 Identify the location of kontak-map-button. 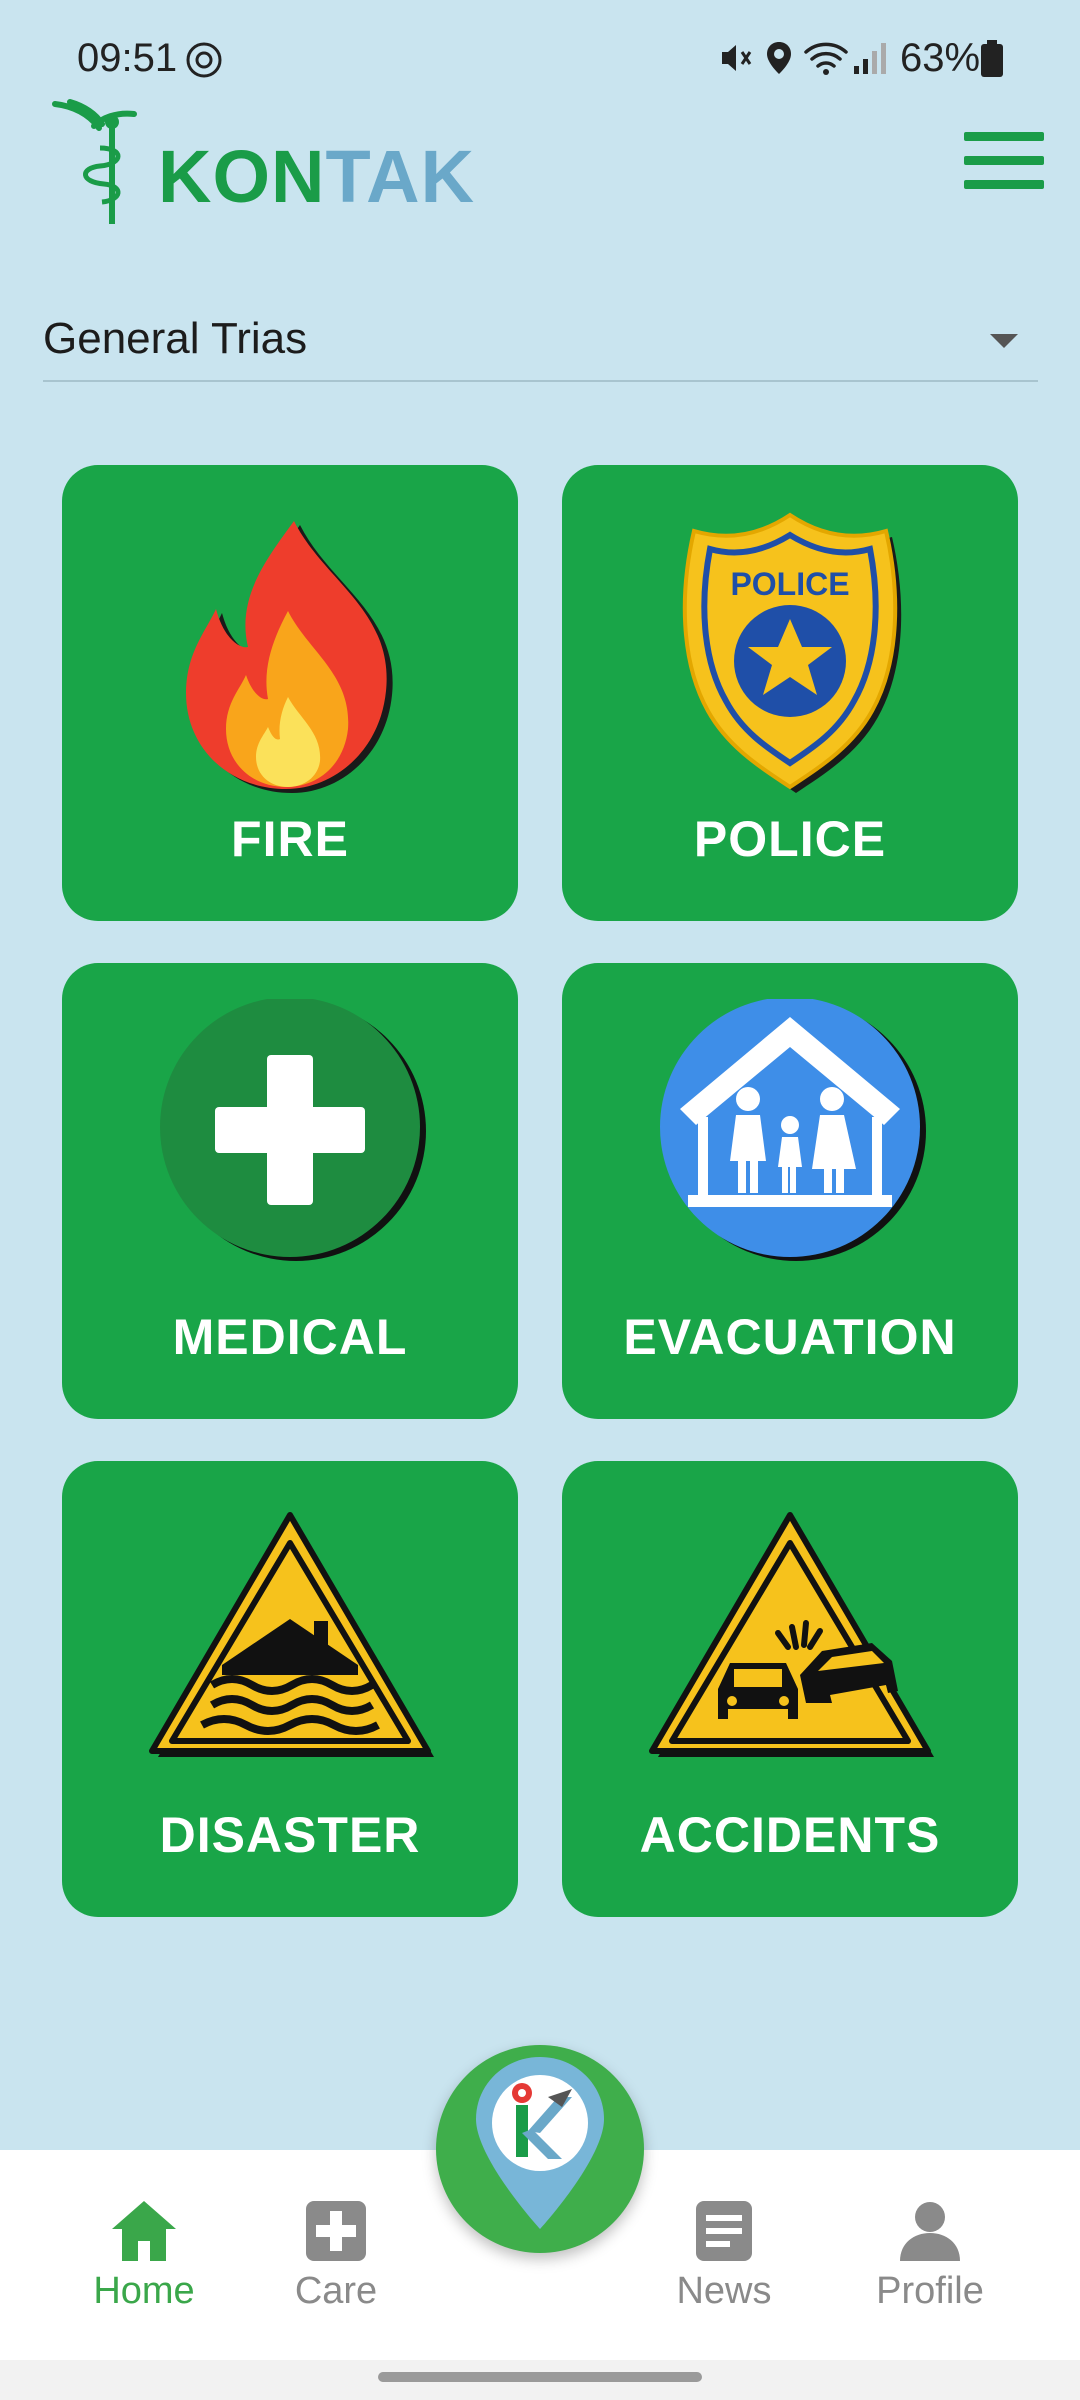
(540, 2149).